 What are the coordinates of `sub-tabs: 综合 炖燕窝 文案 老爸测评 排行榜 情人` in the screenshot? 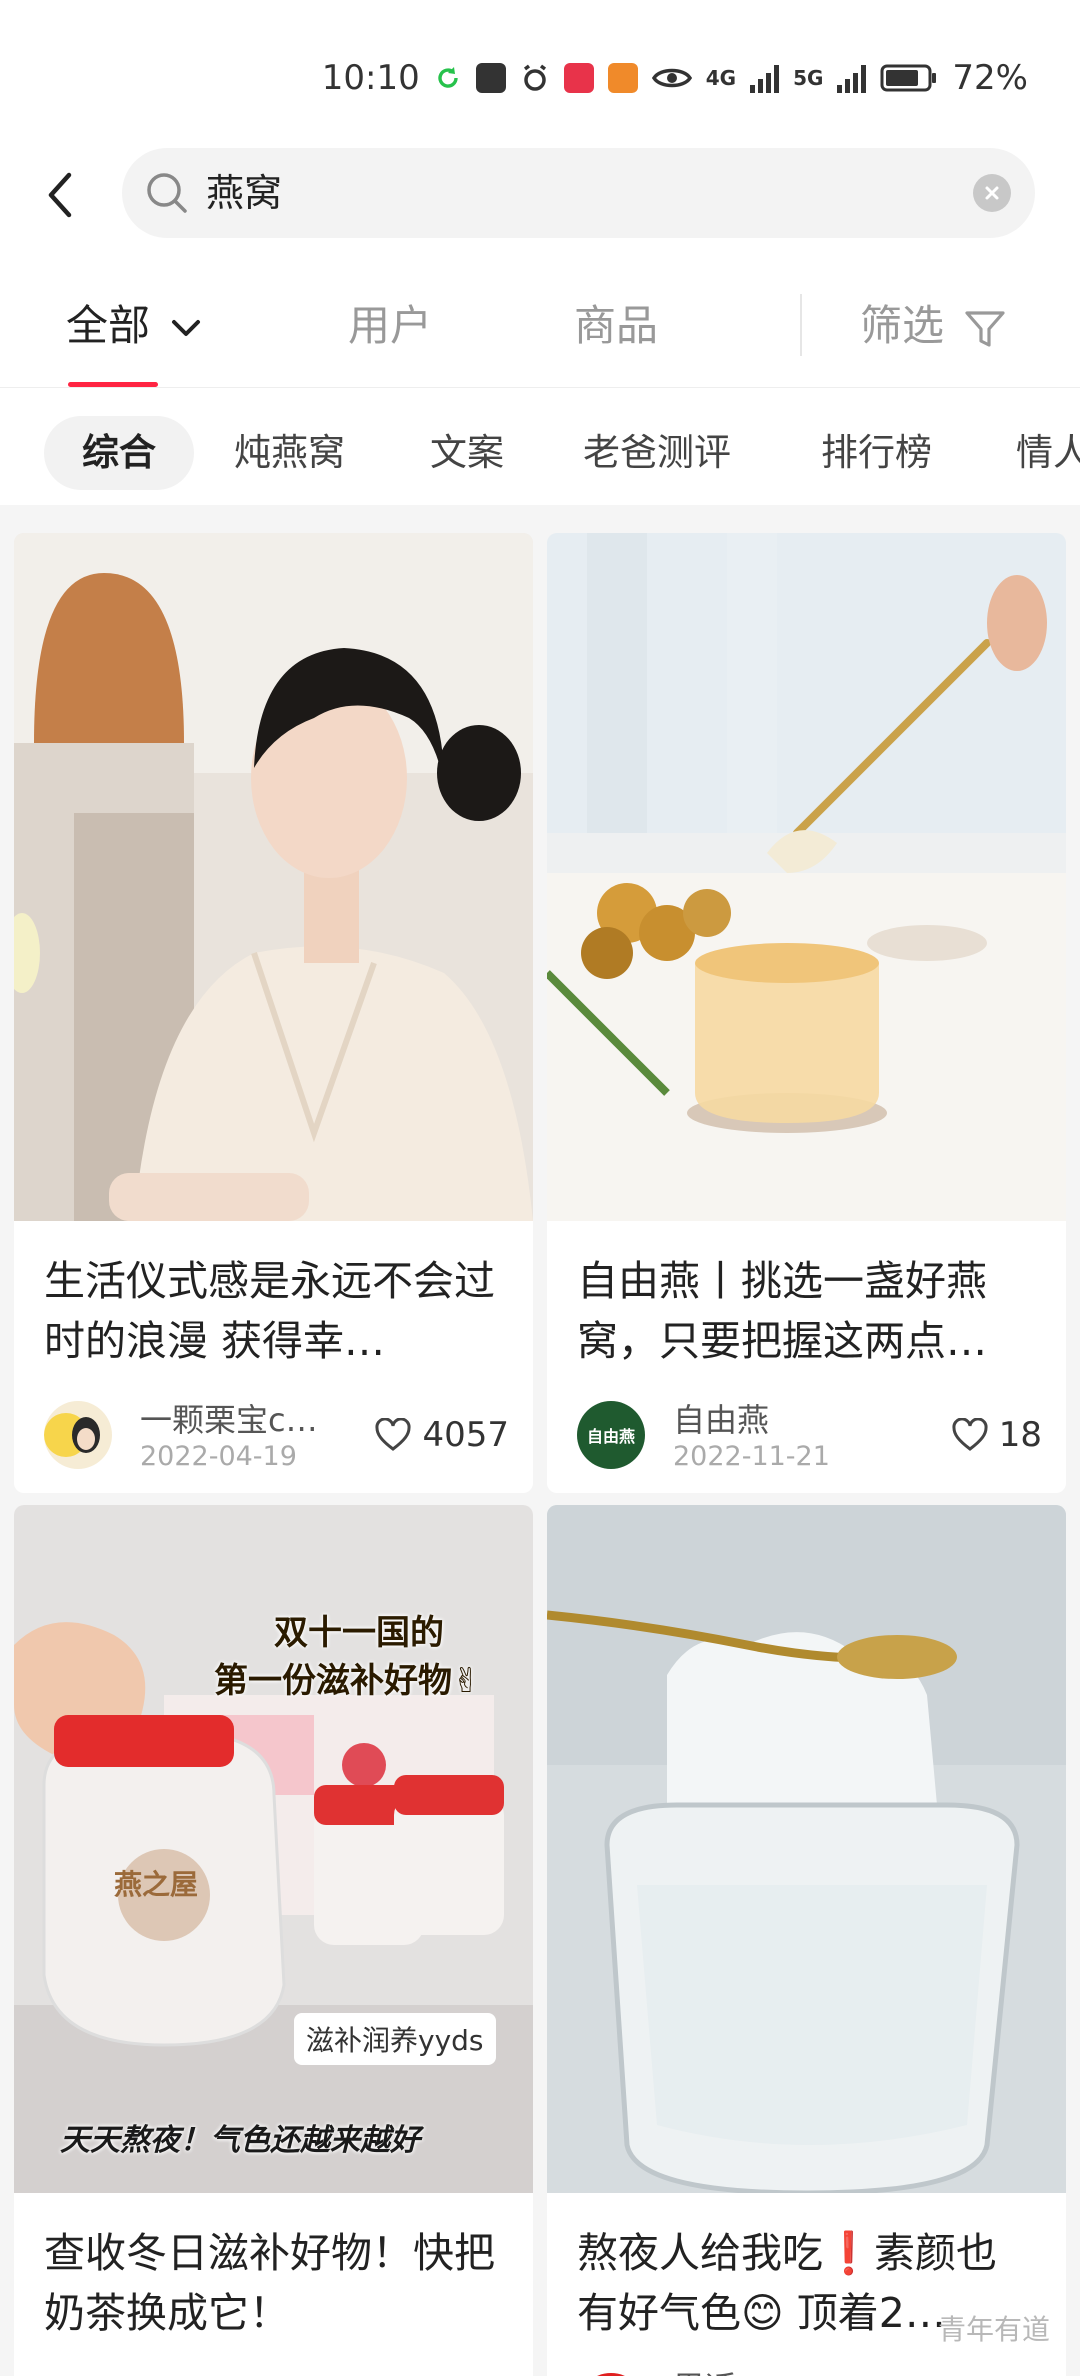 It's located at (540, 452).